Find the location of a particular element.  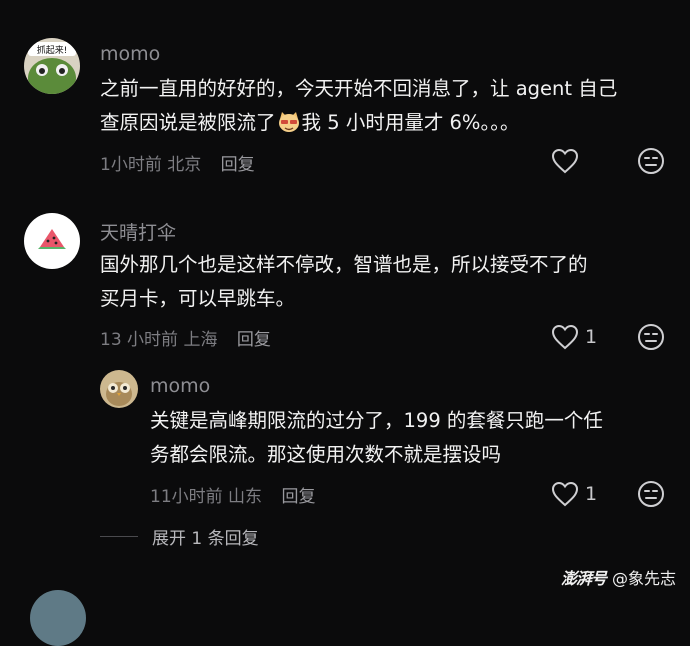

location: 上海 is located at coordinates (200, 340).